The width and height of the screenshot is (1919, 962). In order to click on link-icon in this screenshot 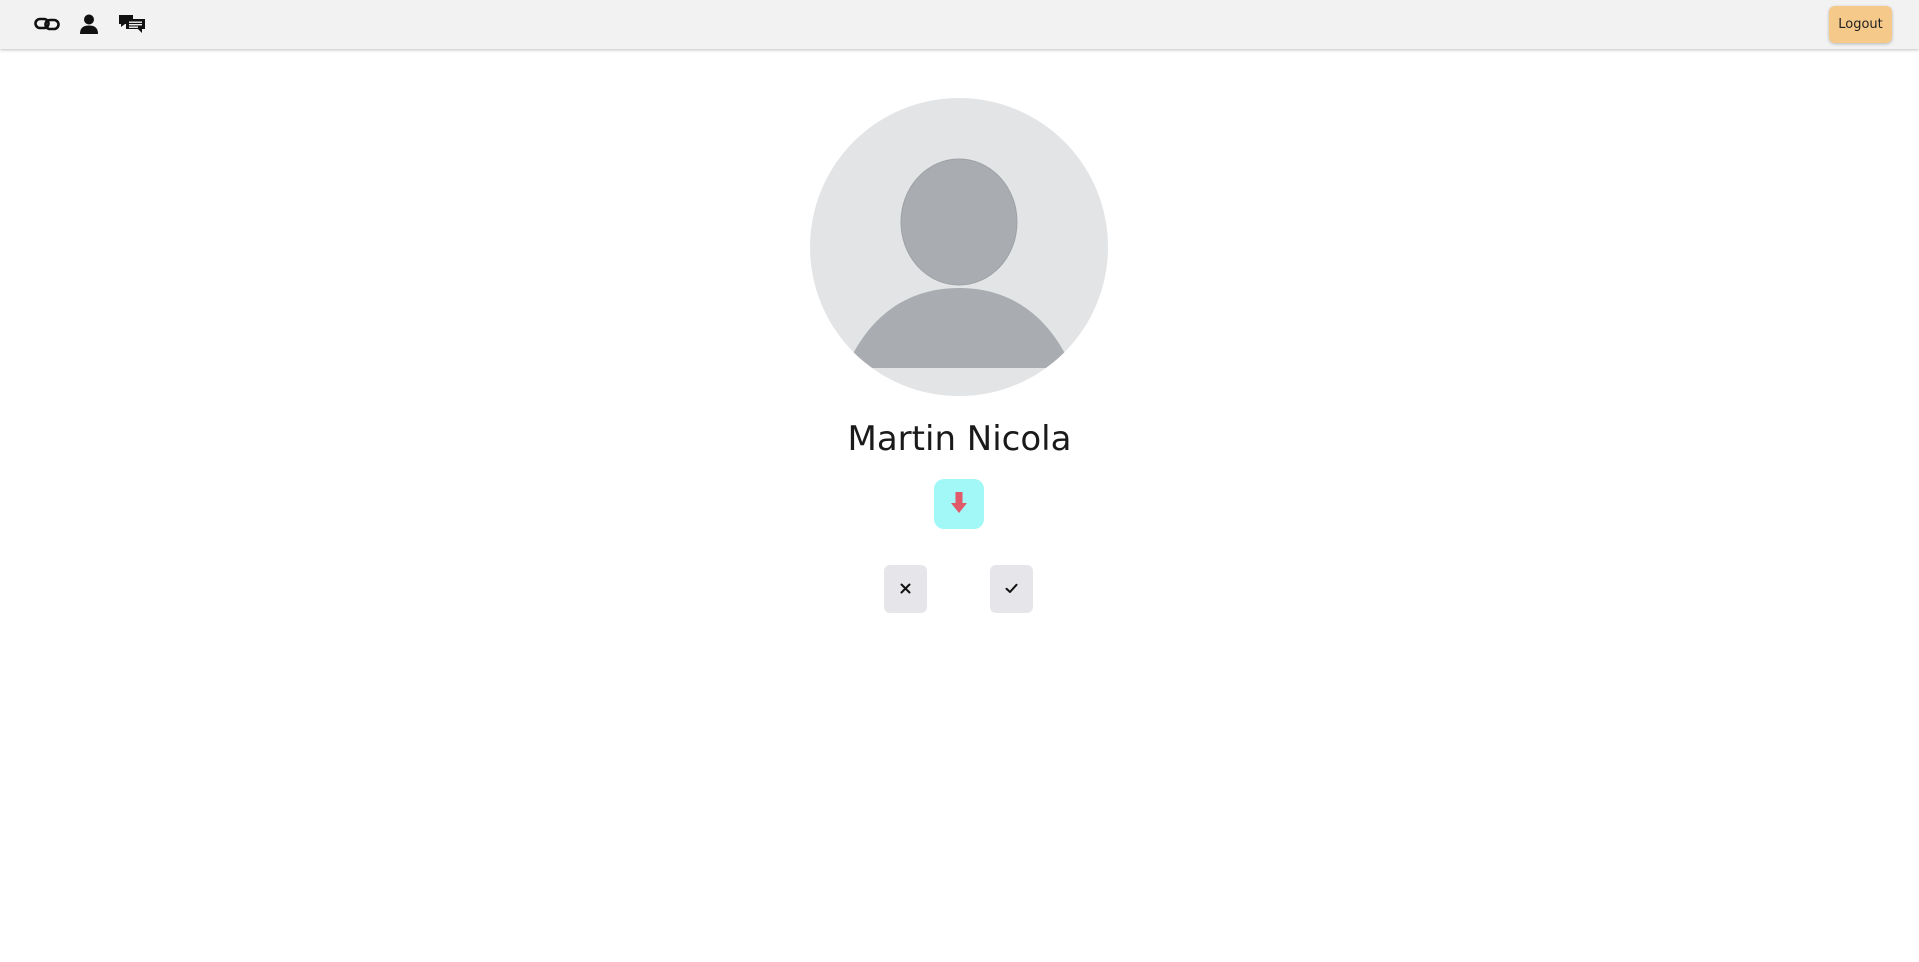, I will do `click(47, 24)`.